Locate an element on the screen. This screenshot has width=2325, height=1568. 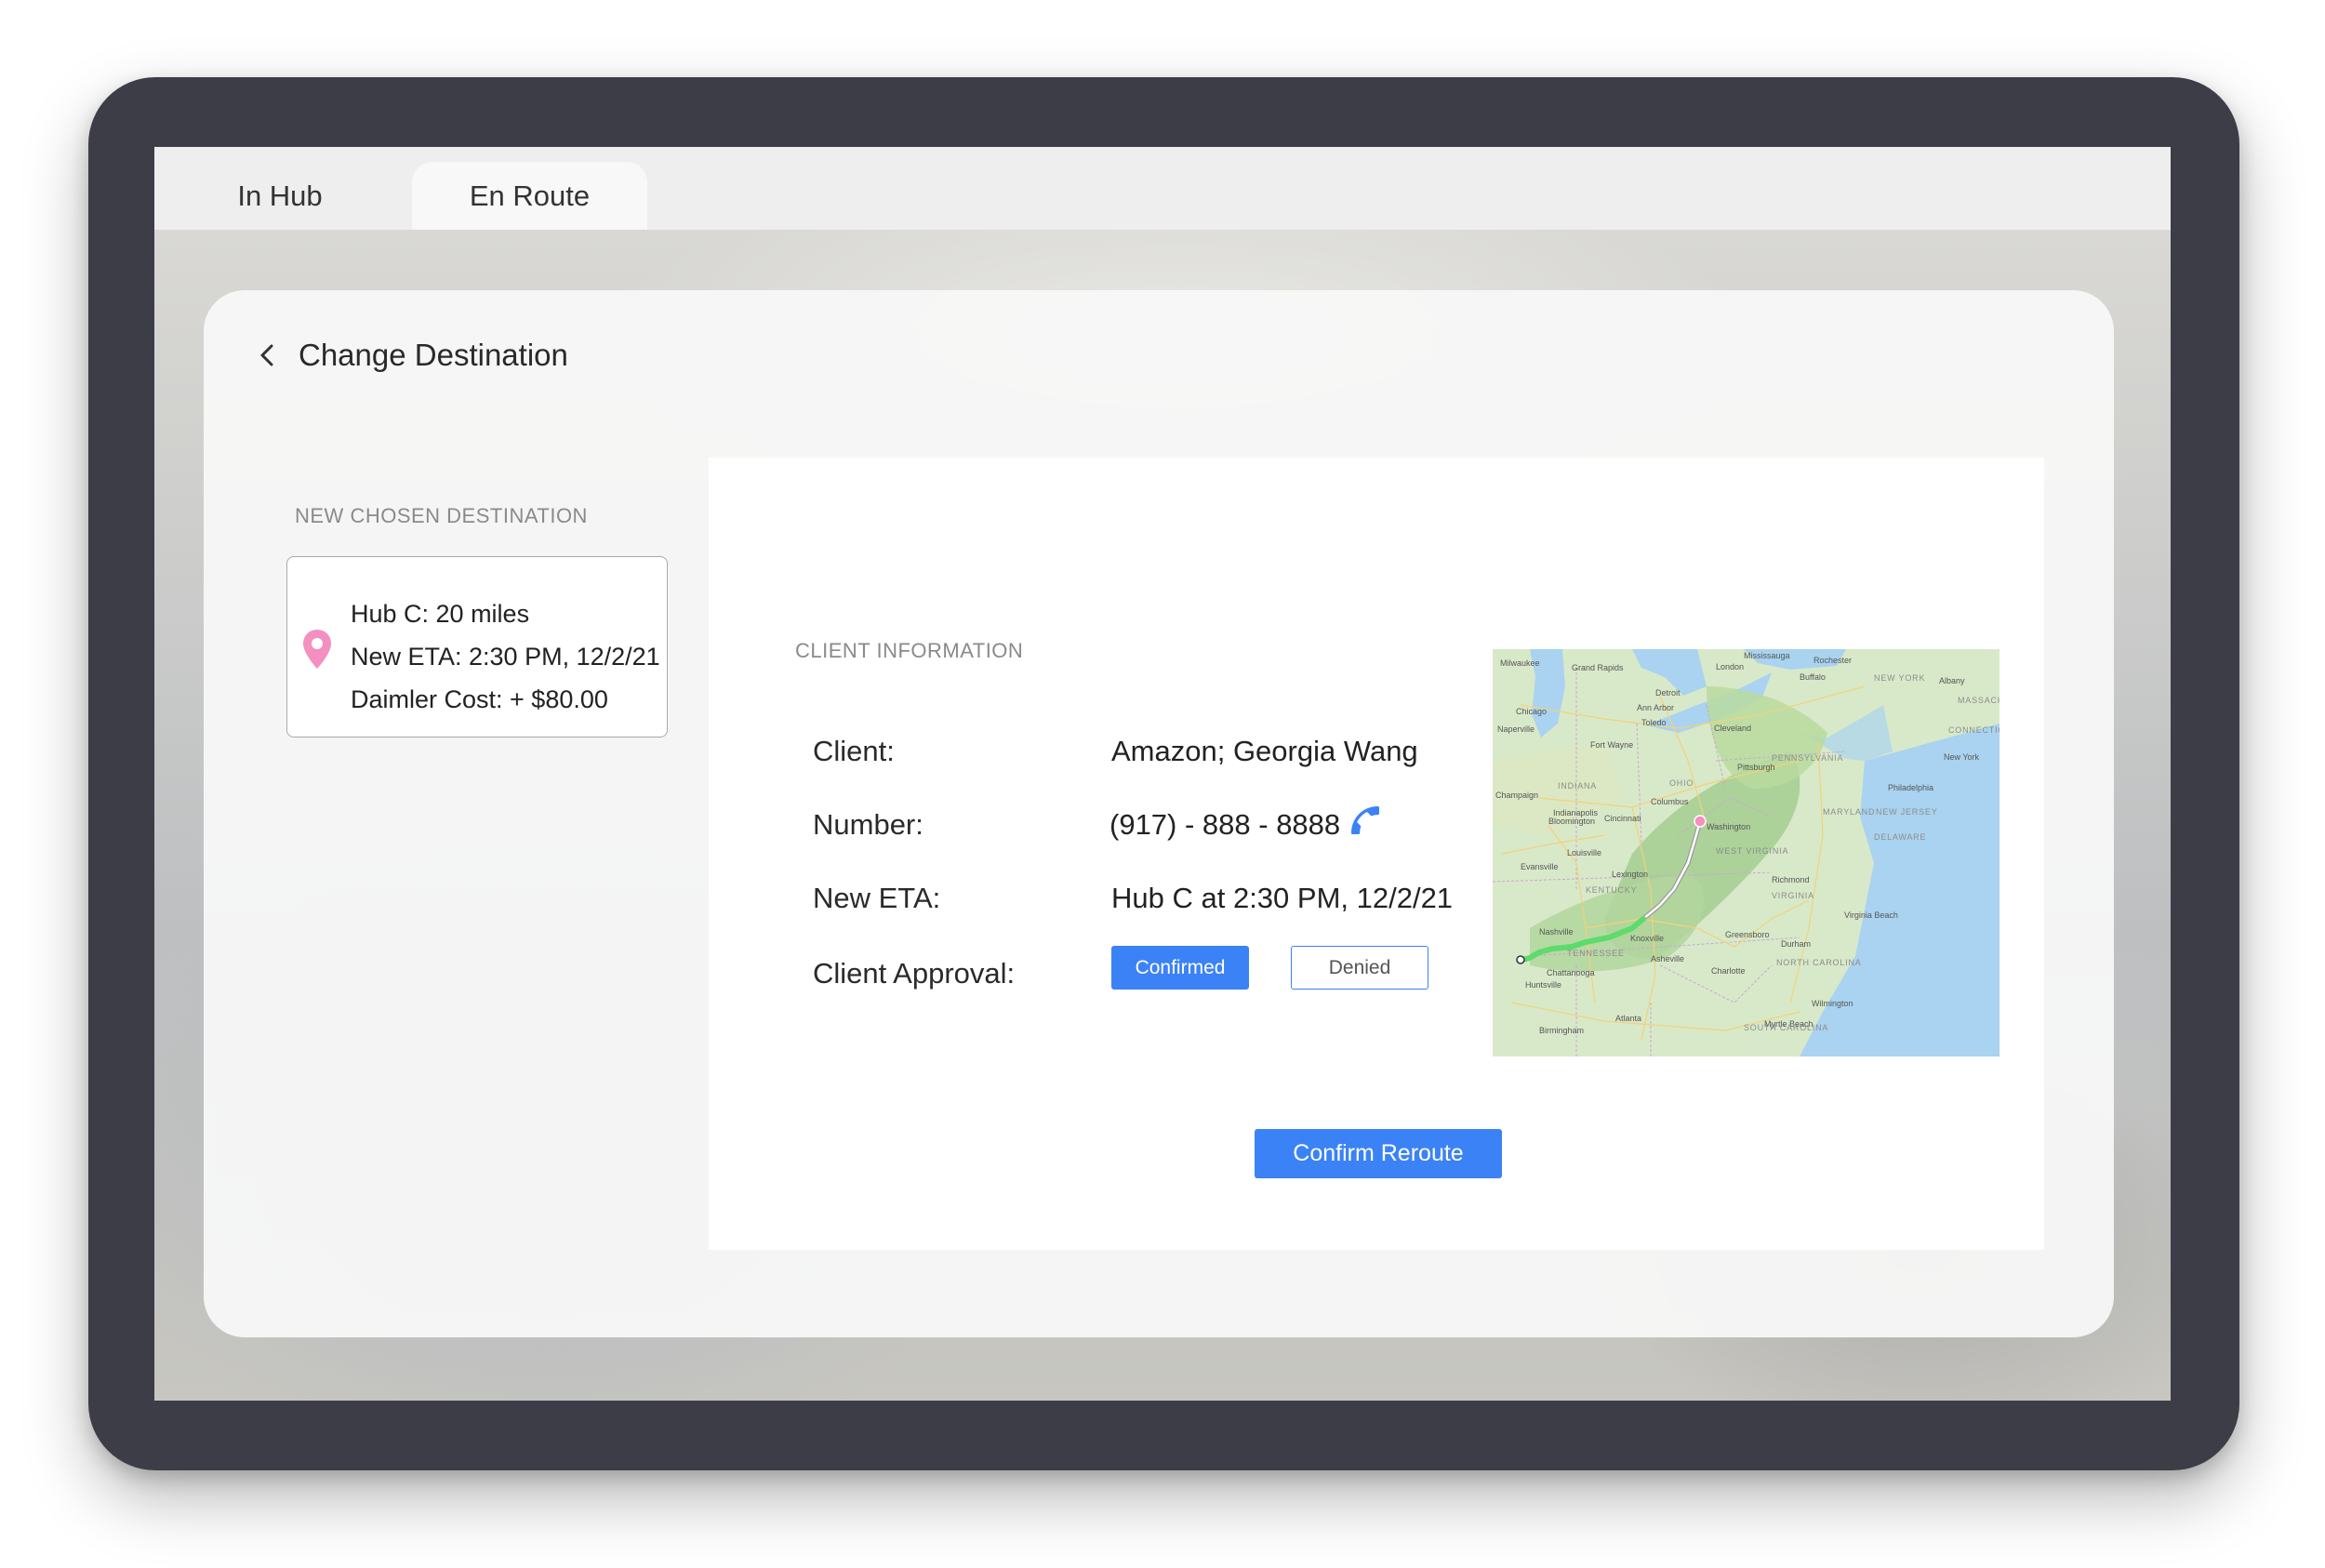
map-label-state: NEW JERSEY is located at coordinates (1907, 812).